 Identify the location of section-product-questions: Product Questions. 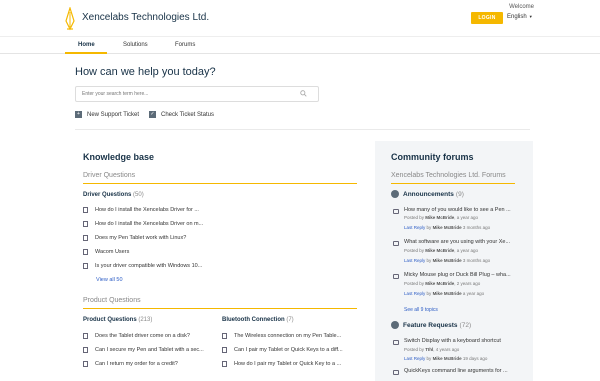
(112, 300).